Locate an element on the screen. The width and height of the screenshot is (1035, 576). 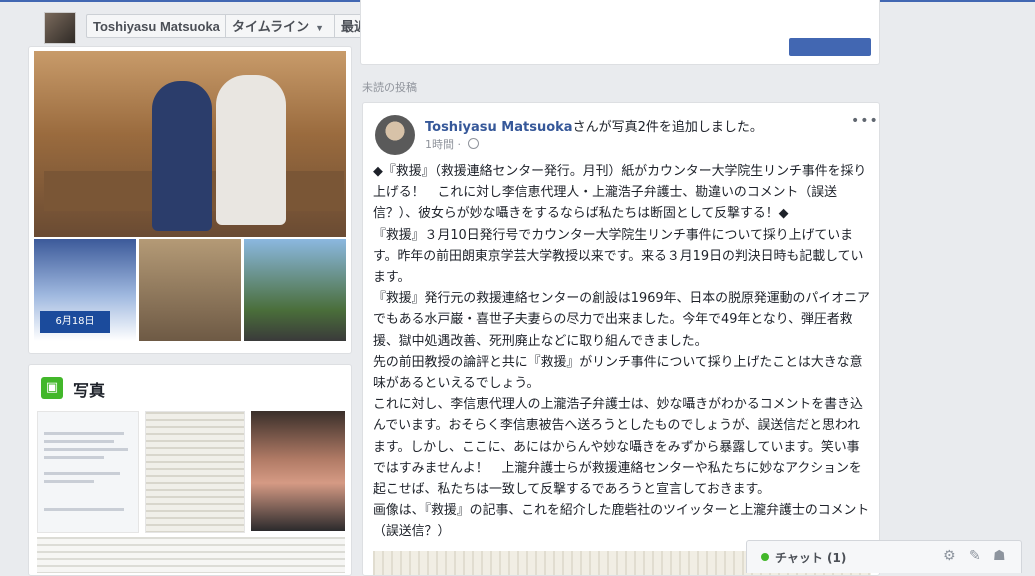
post-meta: 1時間 · is located at coordinates (452, 144).